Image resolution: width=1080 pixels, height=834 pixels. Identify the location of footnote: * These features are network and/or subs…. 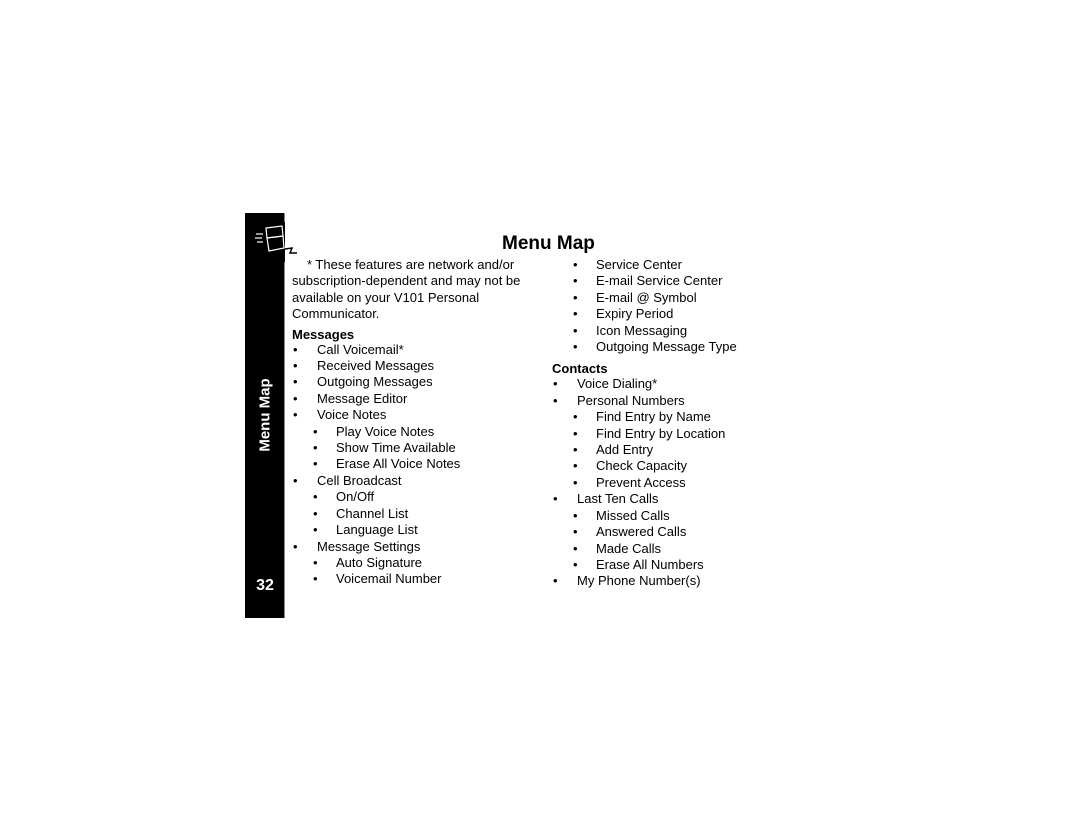
(417, 290).